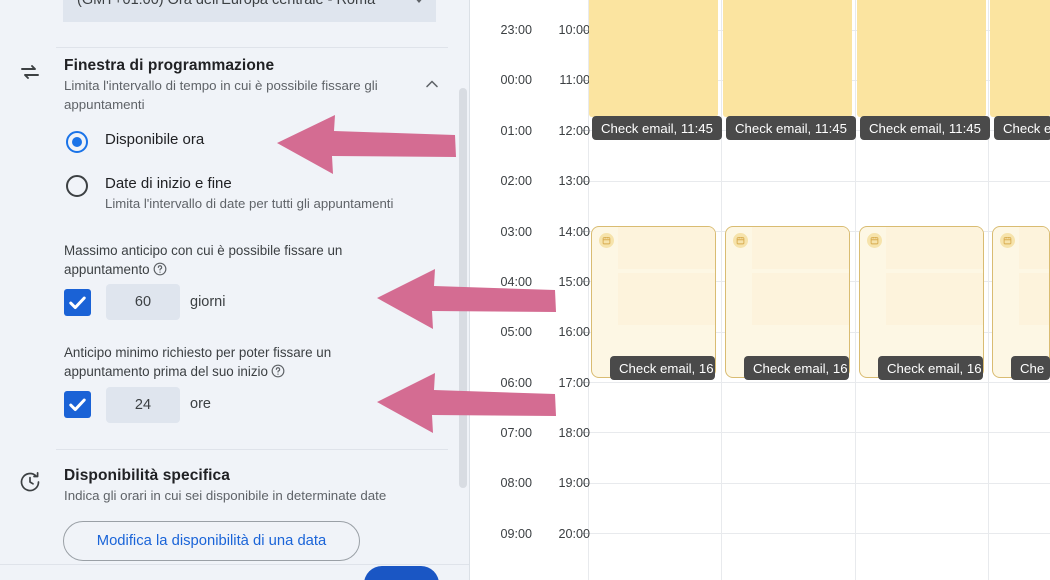  I want to click on time-label-right: 13:00, so click(574, 181).